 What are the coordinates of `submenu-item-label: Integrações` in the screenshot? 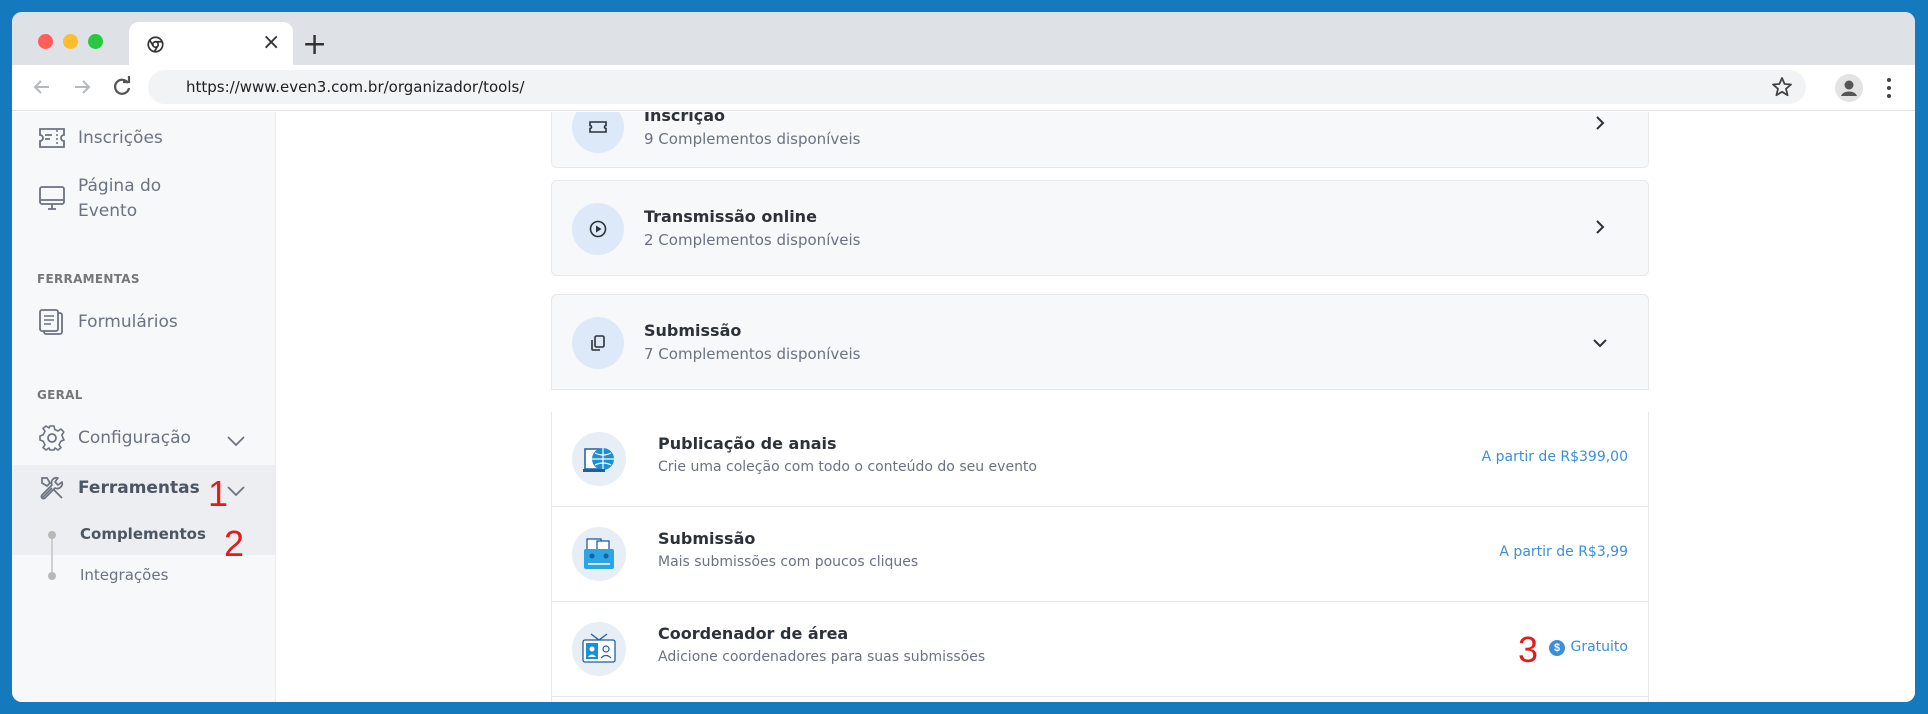 It's located at (124, 575).